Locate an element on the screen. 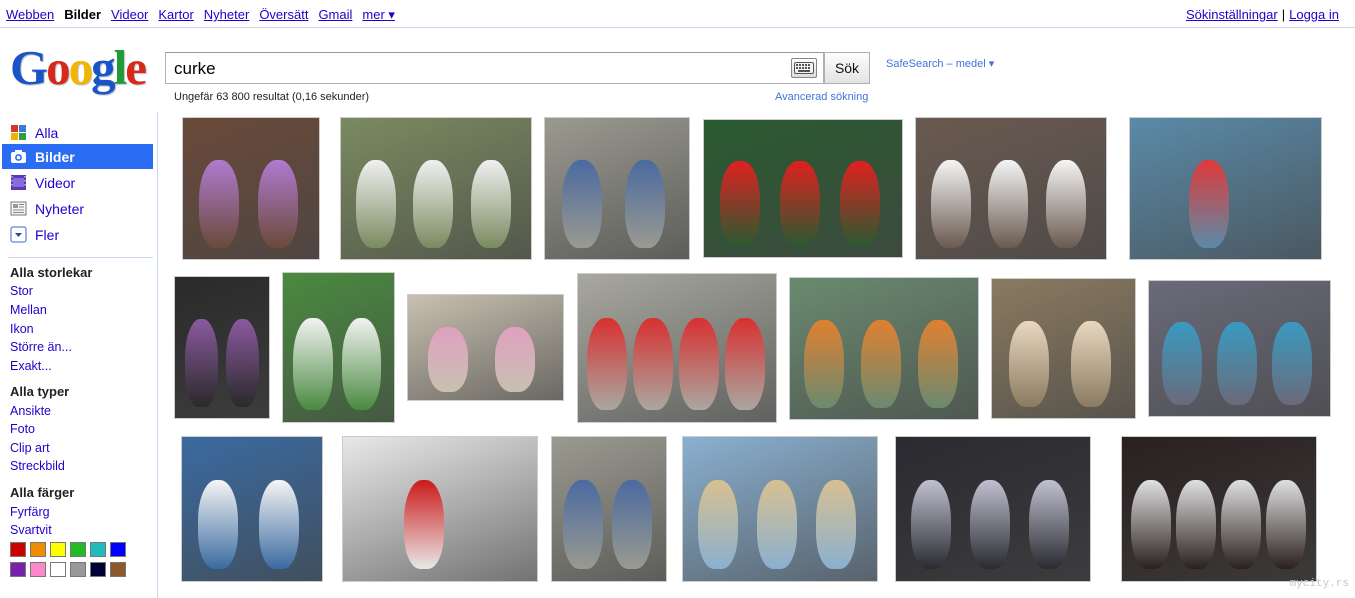 The image size is (1355, 598). camera-icon is located at coordinates (18, 156).